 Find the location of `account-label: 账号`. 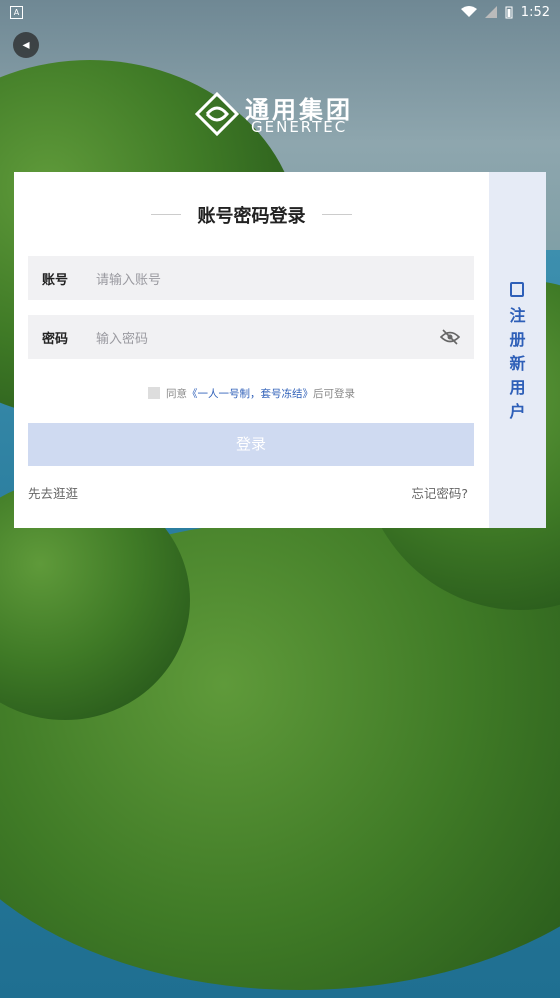

account-label: 账号 is located at coordinates (55, 280).